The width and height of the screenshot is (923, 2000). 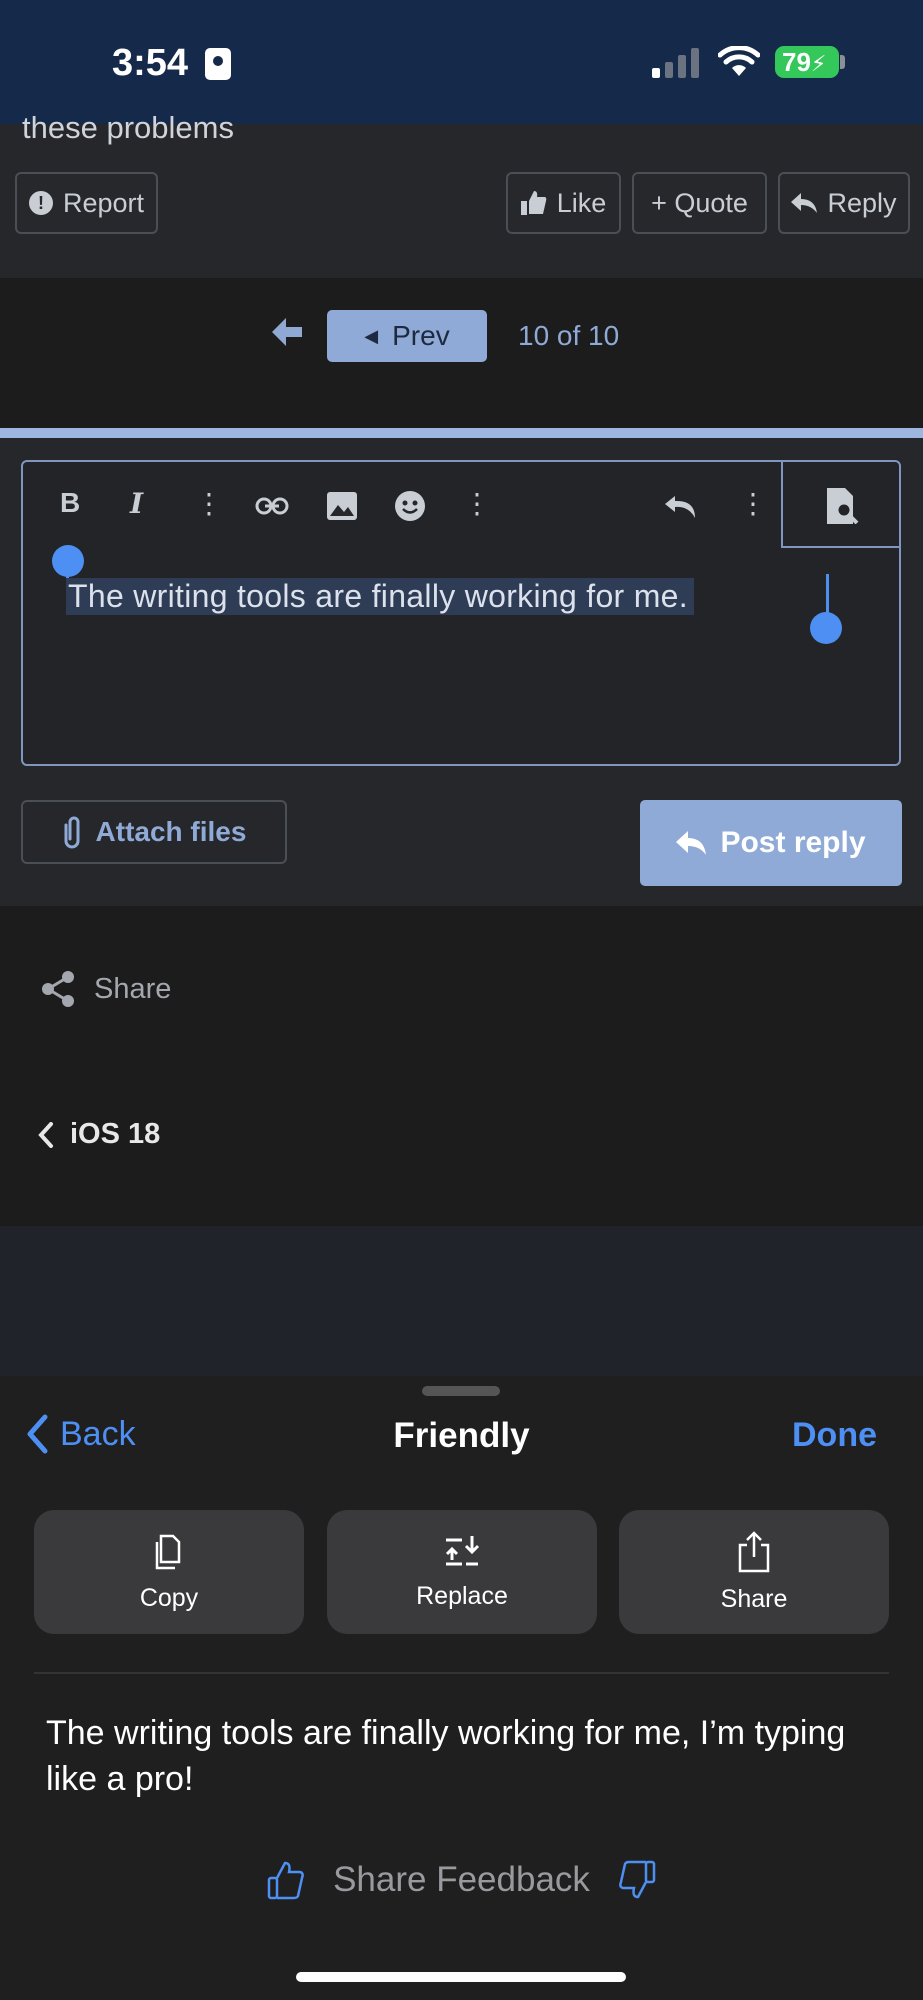 I want to click on share-thread-link: Share, so click(x=105, y=989).